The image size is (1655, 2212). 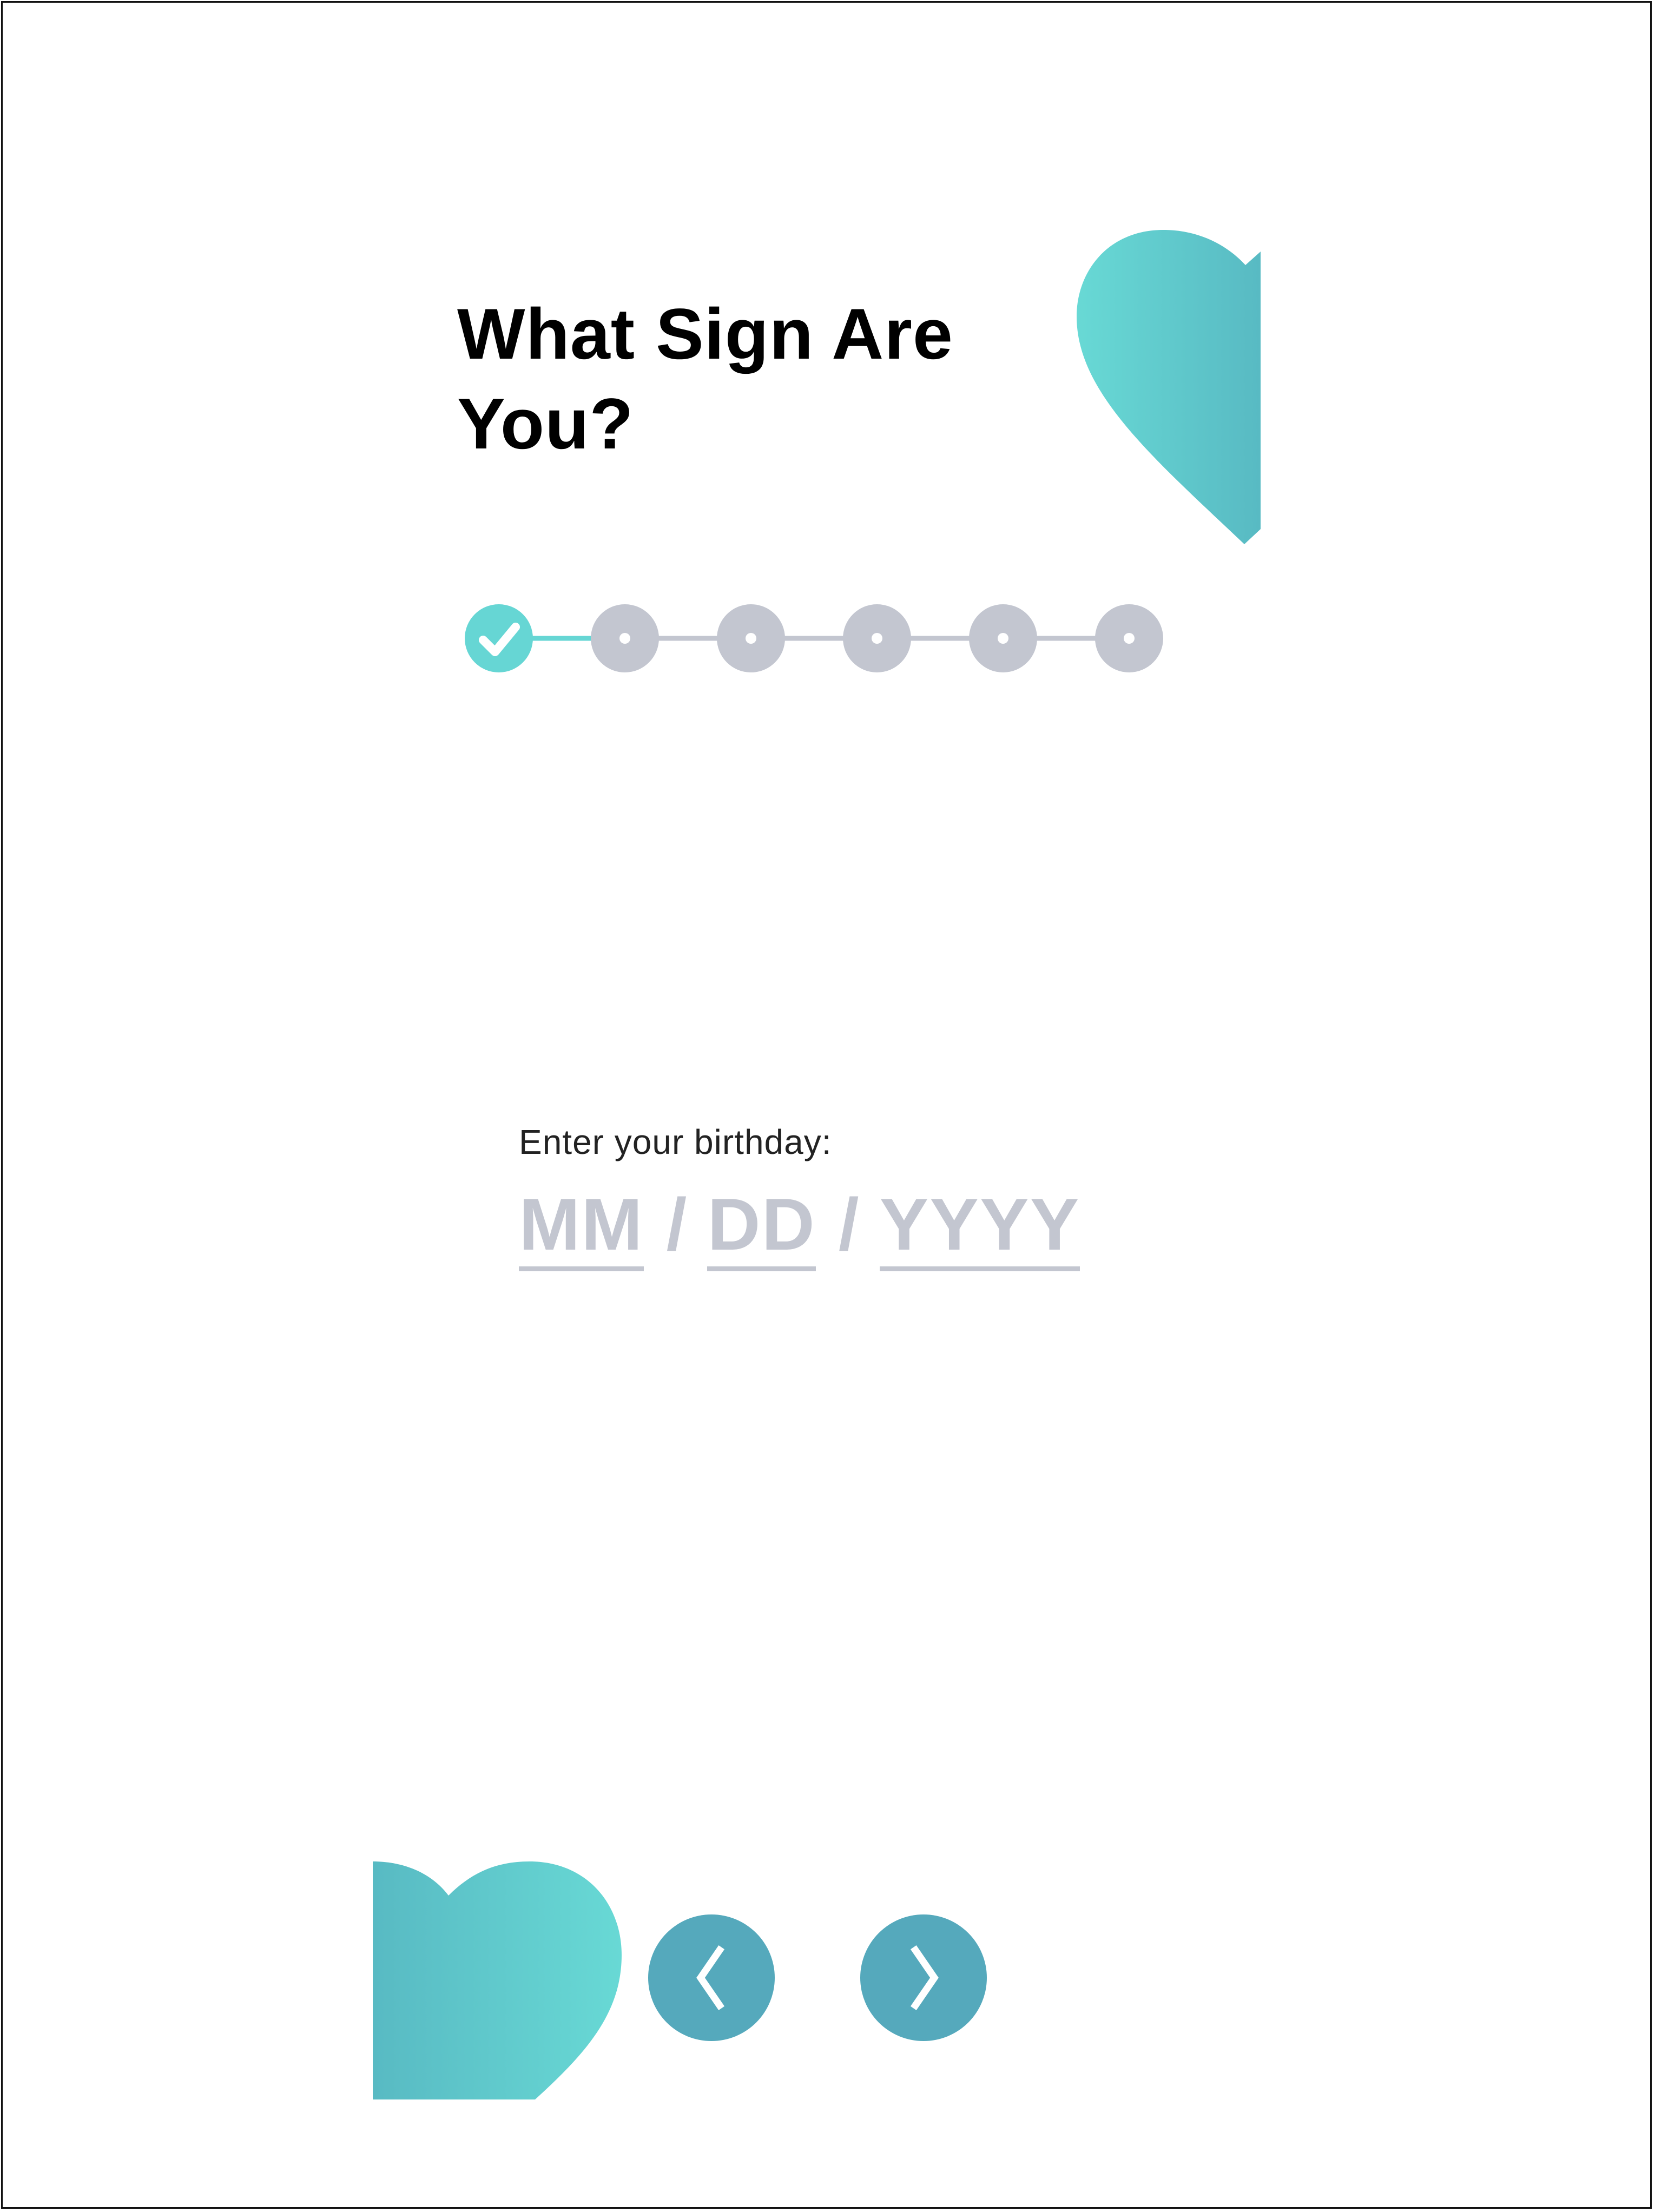 I want to click on birthday-label: Enter your birthday:, so click(x=675, y=1141).